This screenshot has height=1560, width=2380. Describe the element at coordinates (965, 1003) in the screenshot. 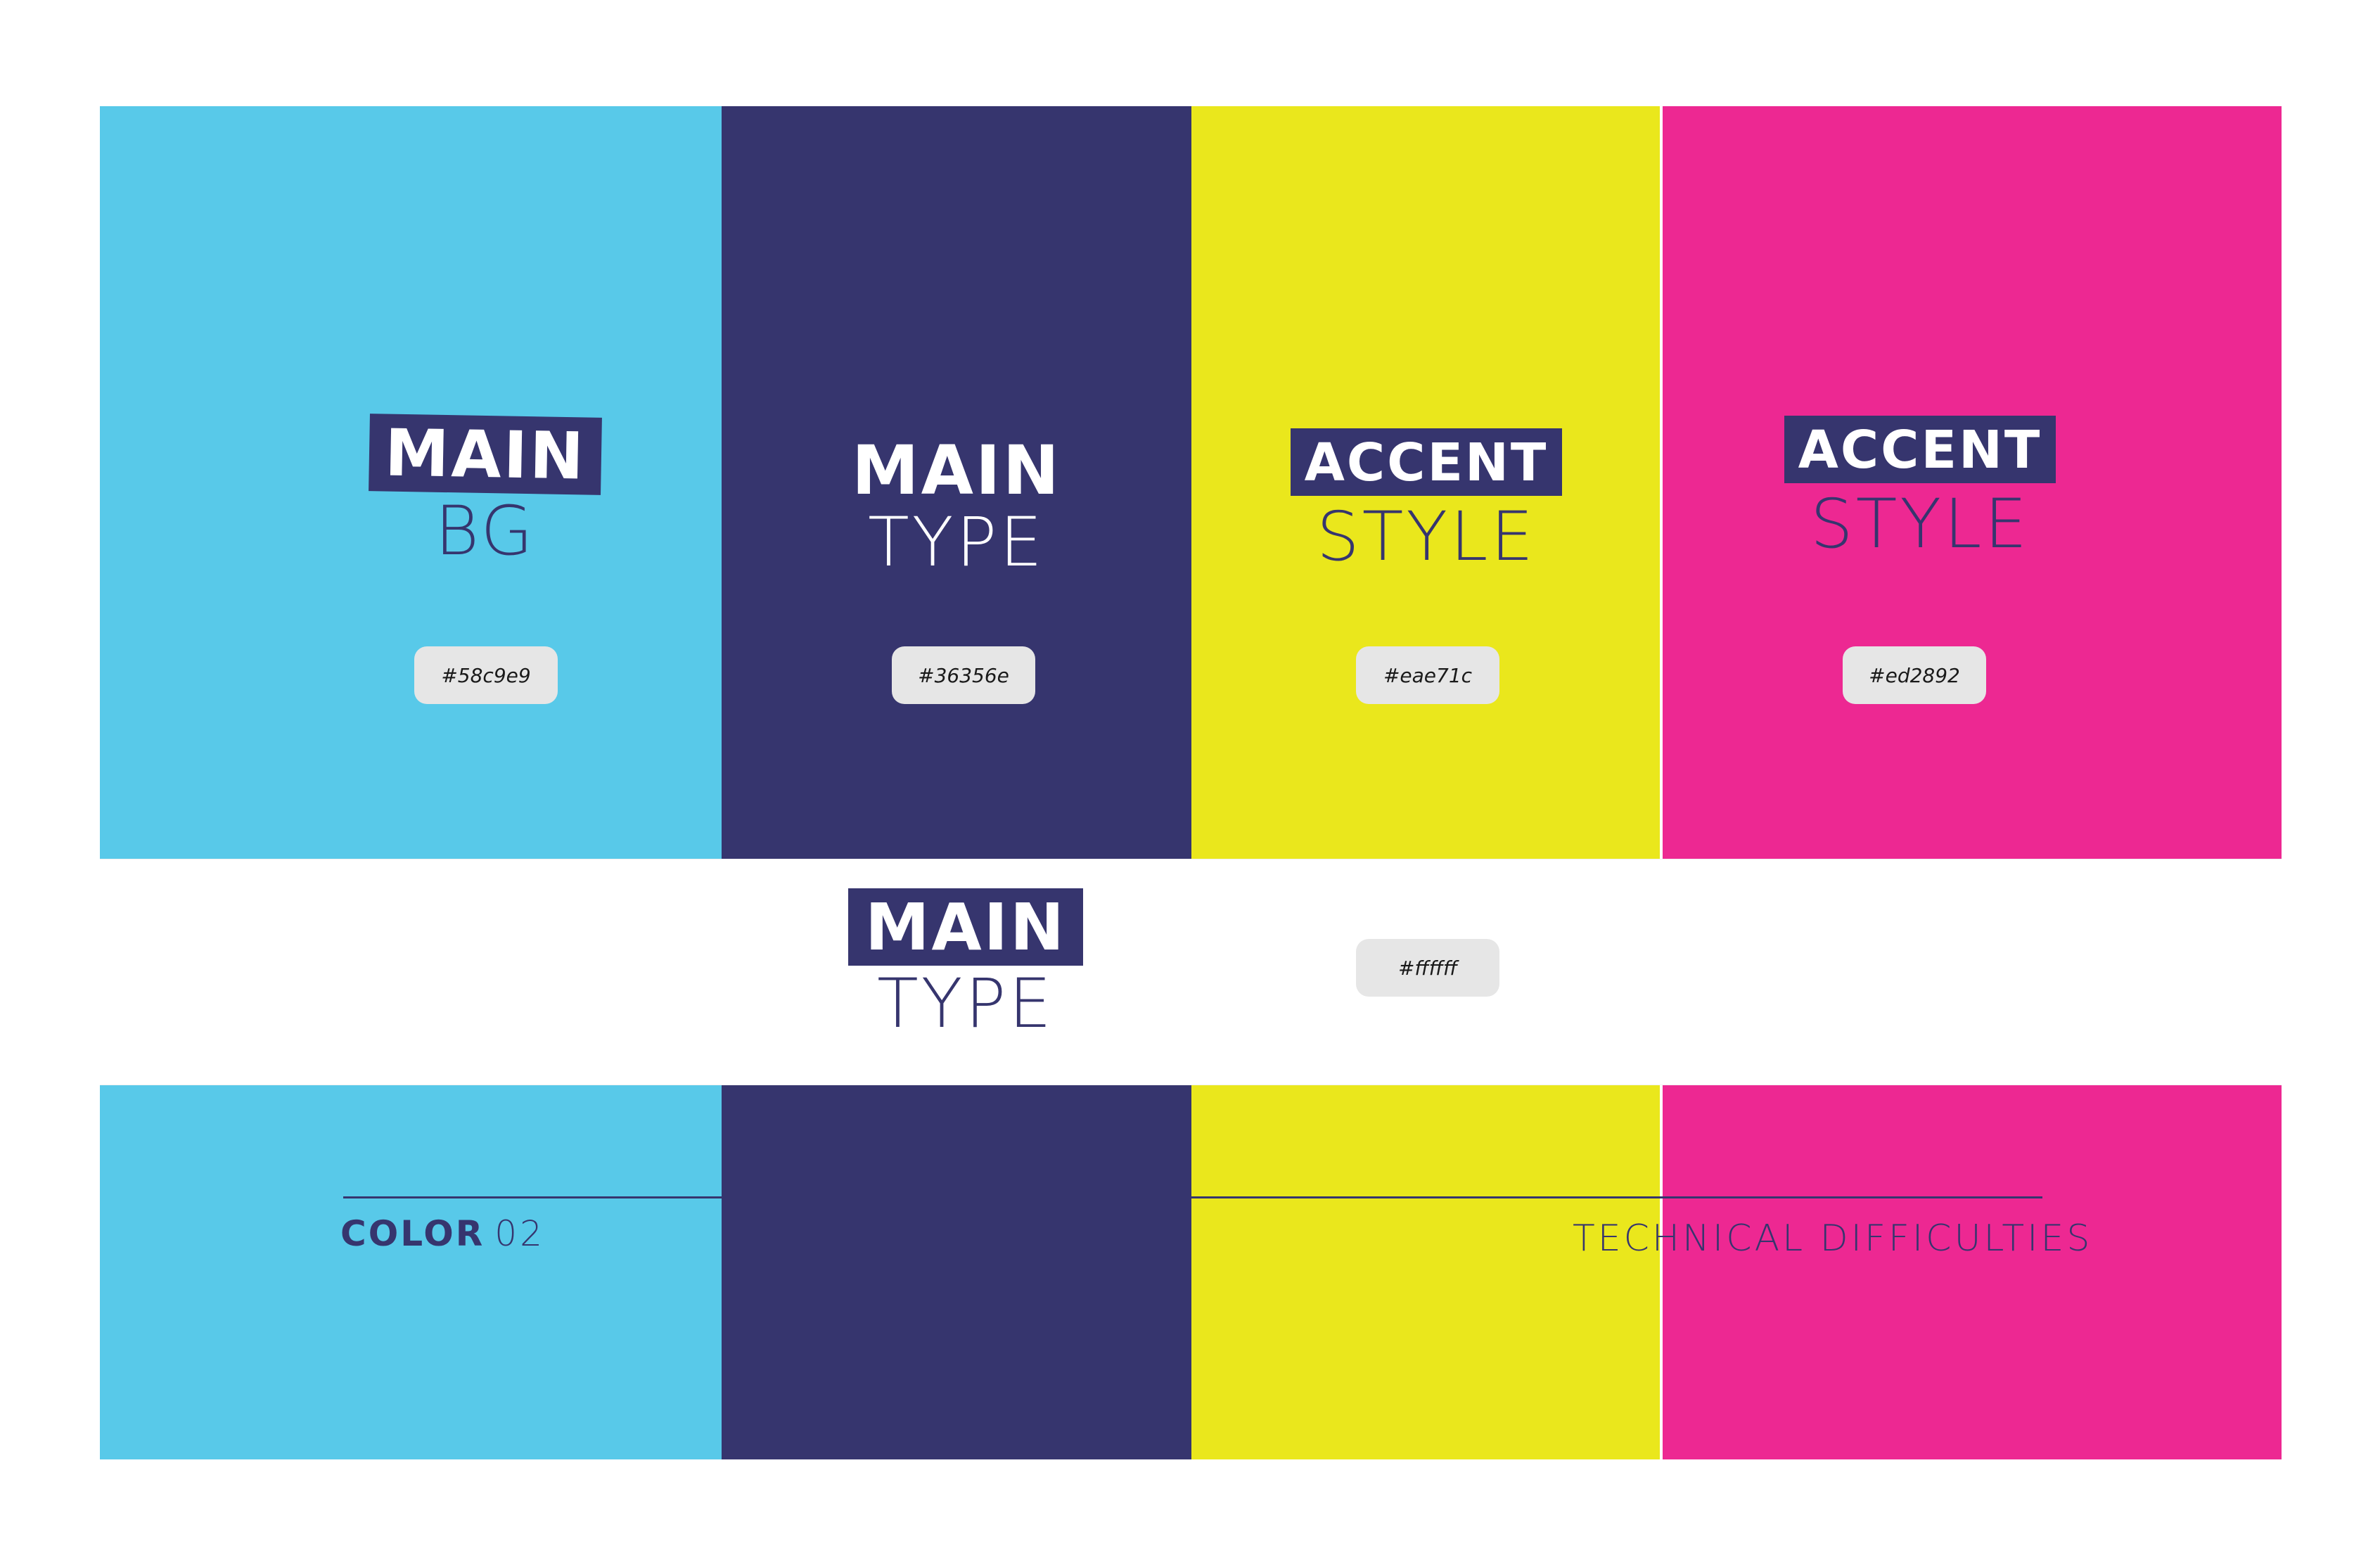

I see `white-band-subtitle: TYPE` at that location.